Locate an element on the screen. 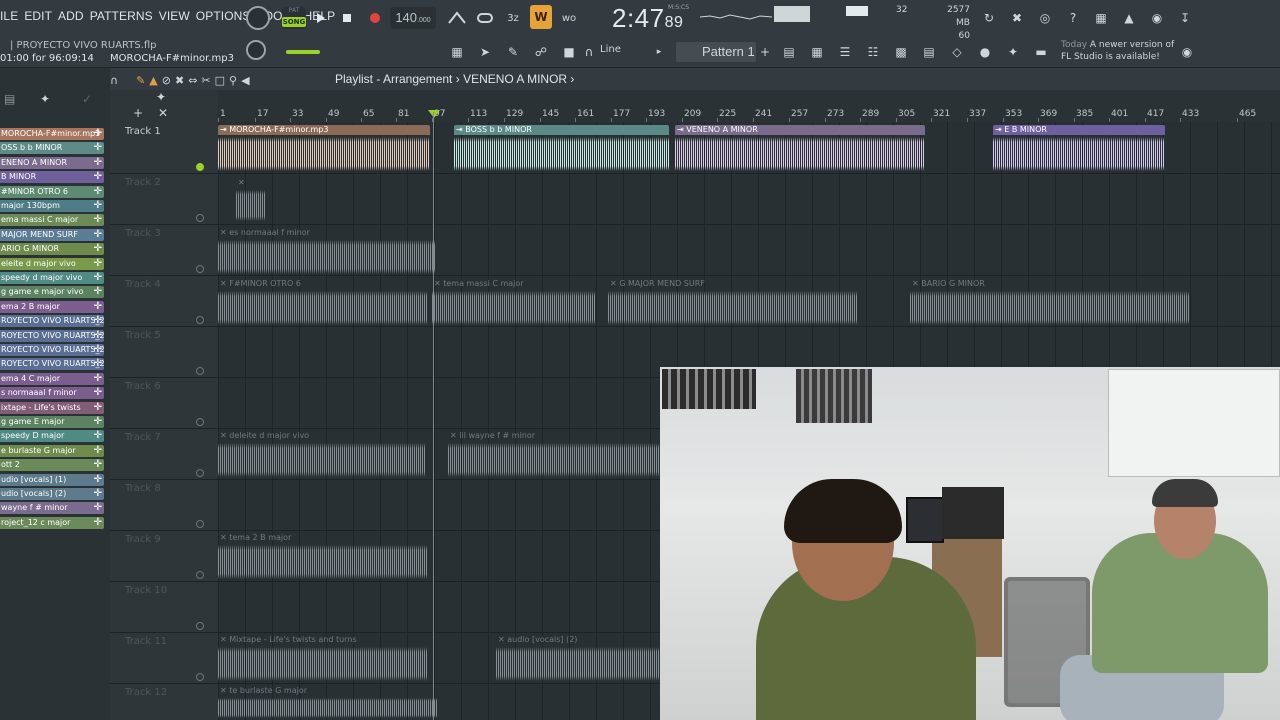  download-icon: ↧ is located at coordinates (1185, 18).